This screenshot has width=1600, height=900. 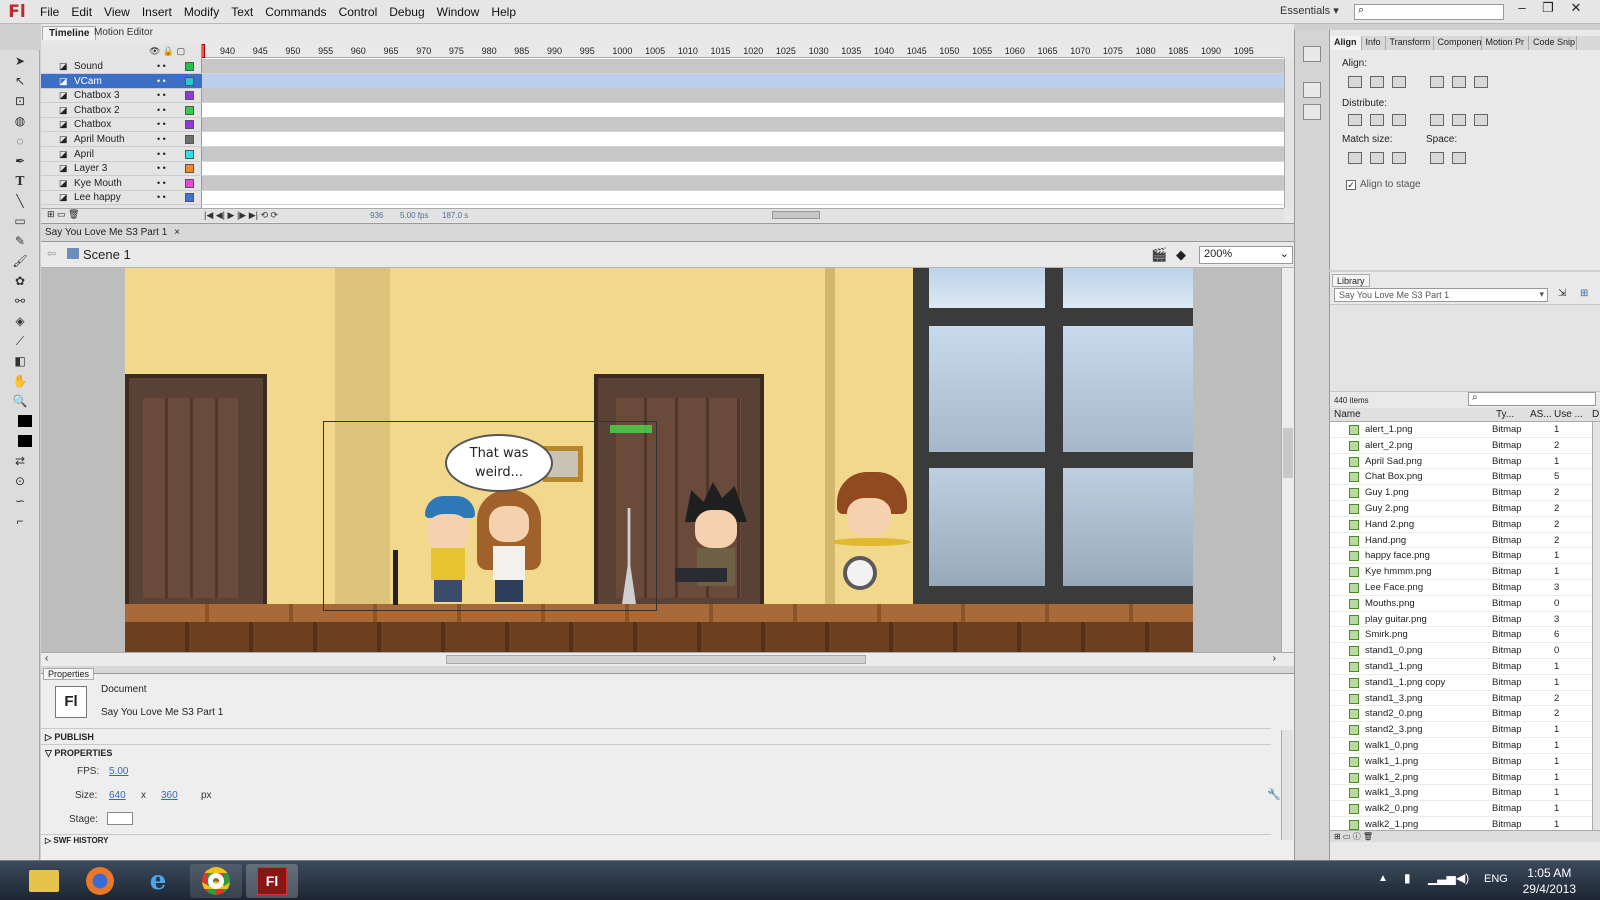 I want to click on tab-code-snip: Code Snip, so click(x=1553, y=43).